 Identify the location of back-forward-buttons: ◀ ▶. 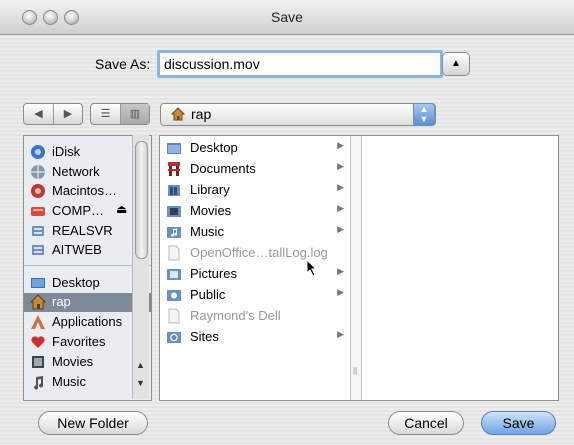
(53, 114).